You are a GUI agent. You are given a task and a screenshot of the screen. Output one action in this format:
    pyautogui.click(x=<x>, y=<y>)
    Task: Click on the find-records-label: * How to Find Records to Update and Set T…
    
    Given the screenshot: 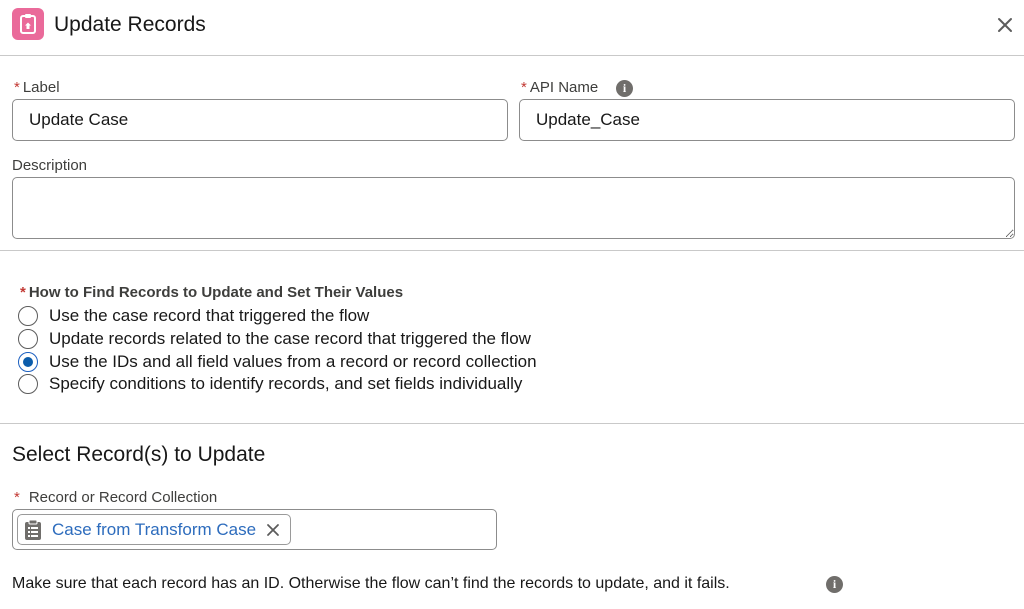 What is the action you would take?
    pyautogui.click(x=211, y=292)
    